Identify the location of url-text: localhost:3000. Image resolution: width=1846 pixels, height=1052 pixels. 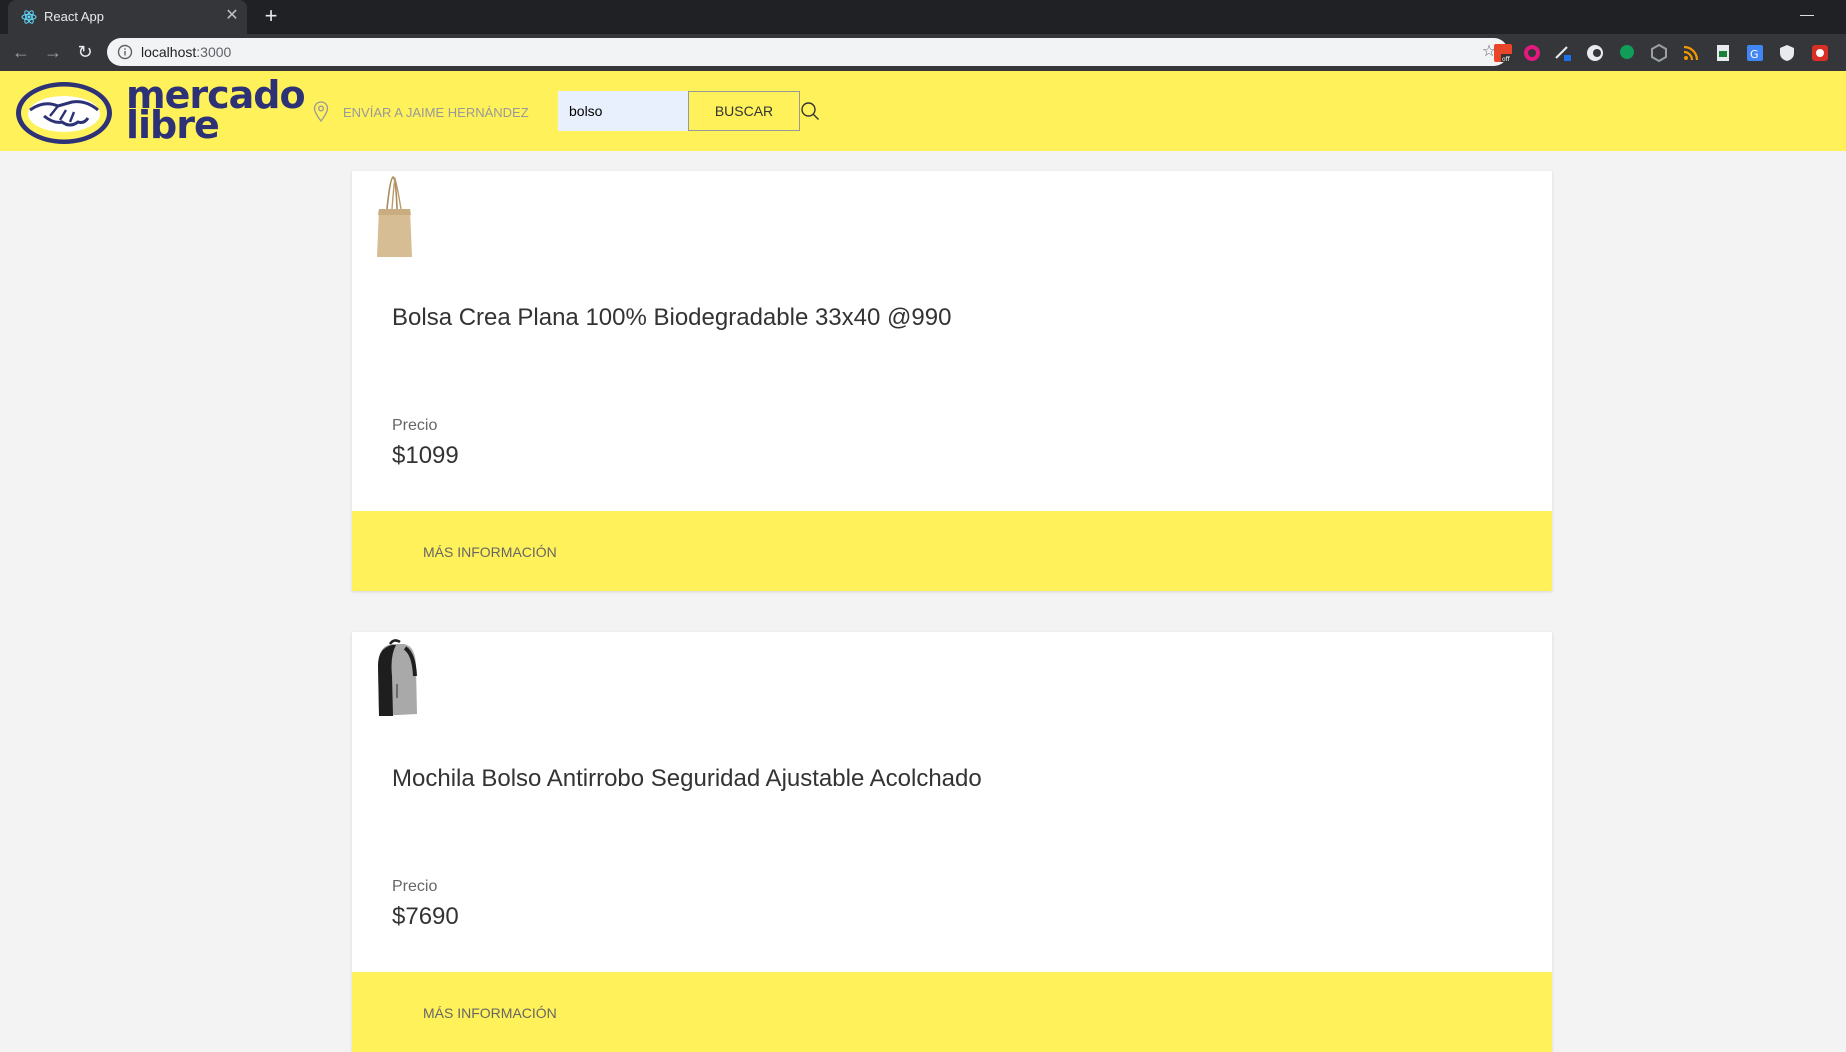
(186, 52).